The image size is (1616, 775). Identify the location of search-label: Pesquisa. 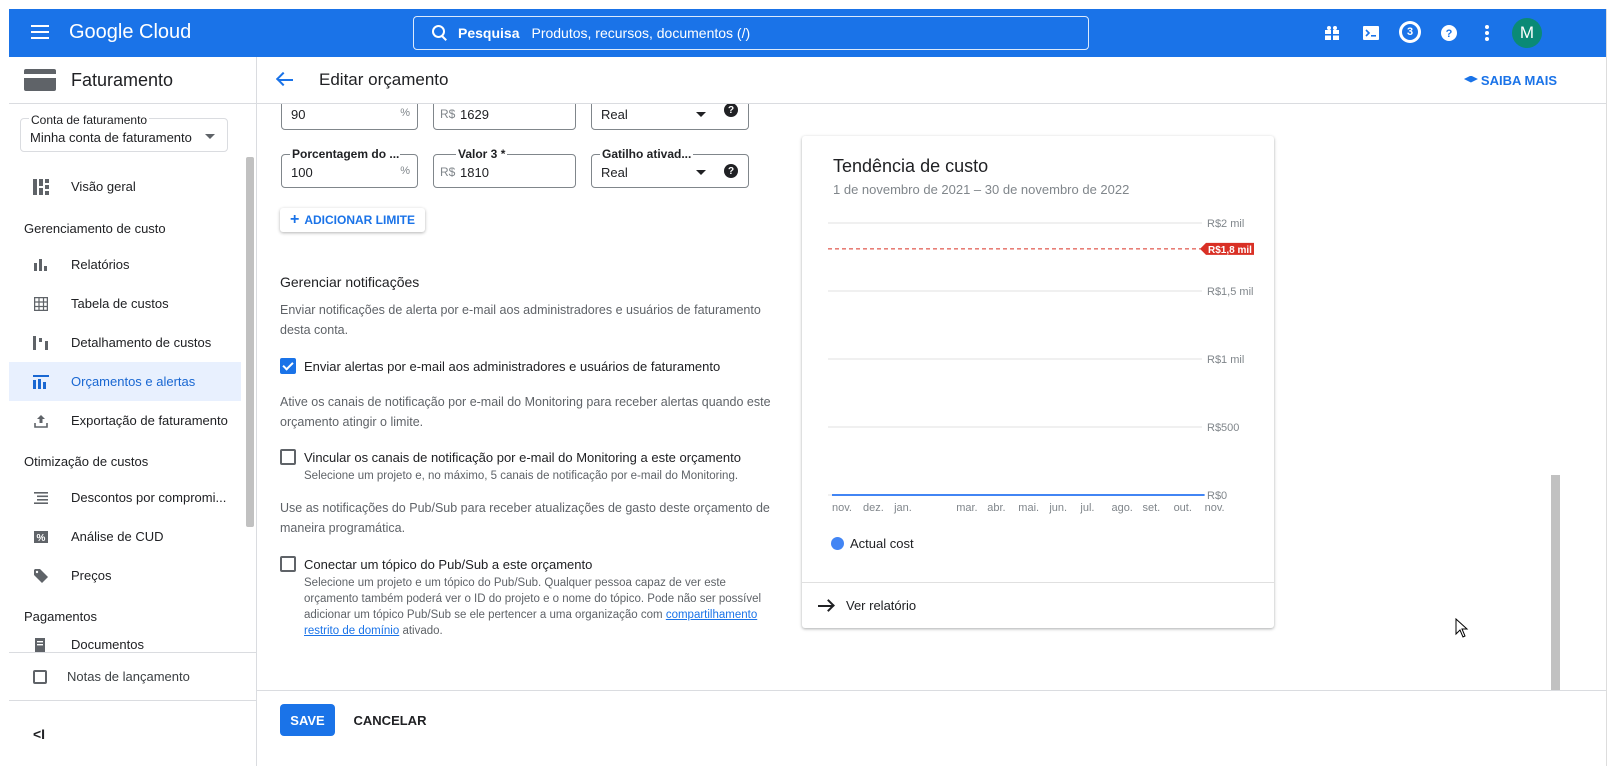
(489, 33).